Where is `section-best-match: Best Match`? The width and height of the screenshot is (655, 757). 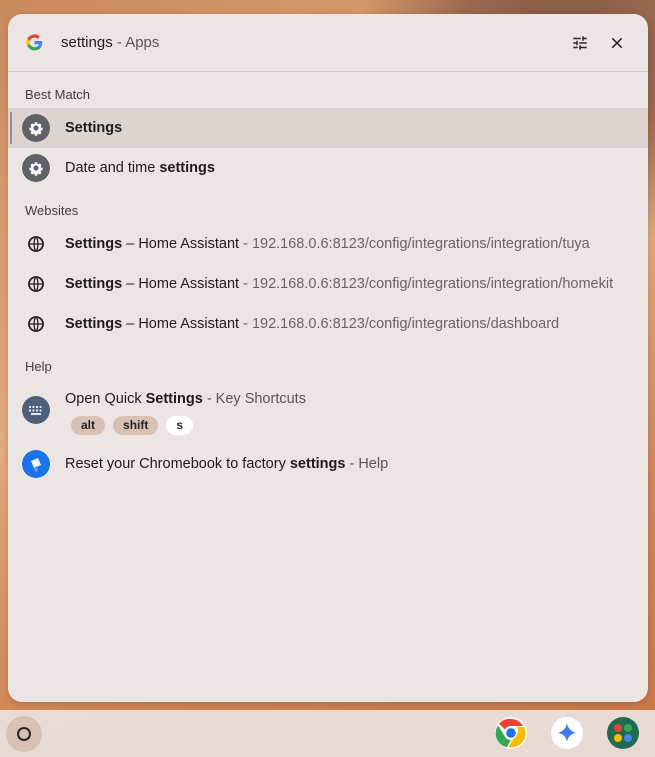 section-best-match: Best Match is located at coordinates (58, 94).